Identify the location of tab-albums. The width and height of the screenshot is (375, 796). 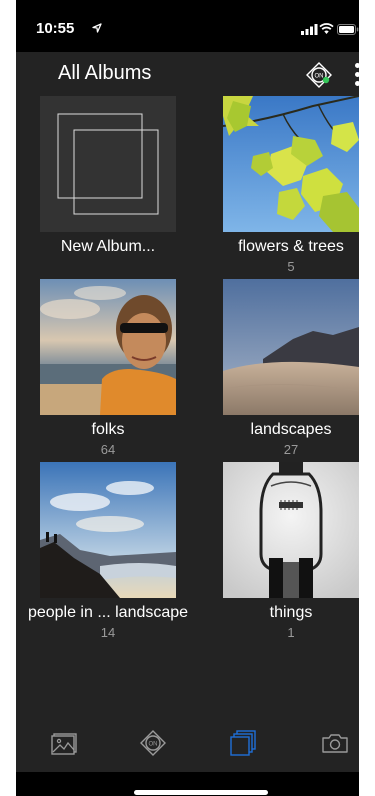
(243, 743).